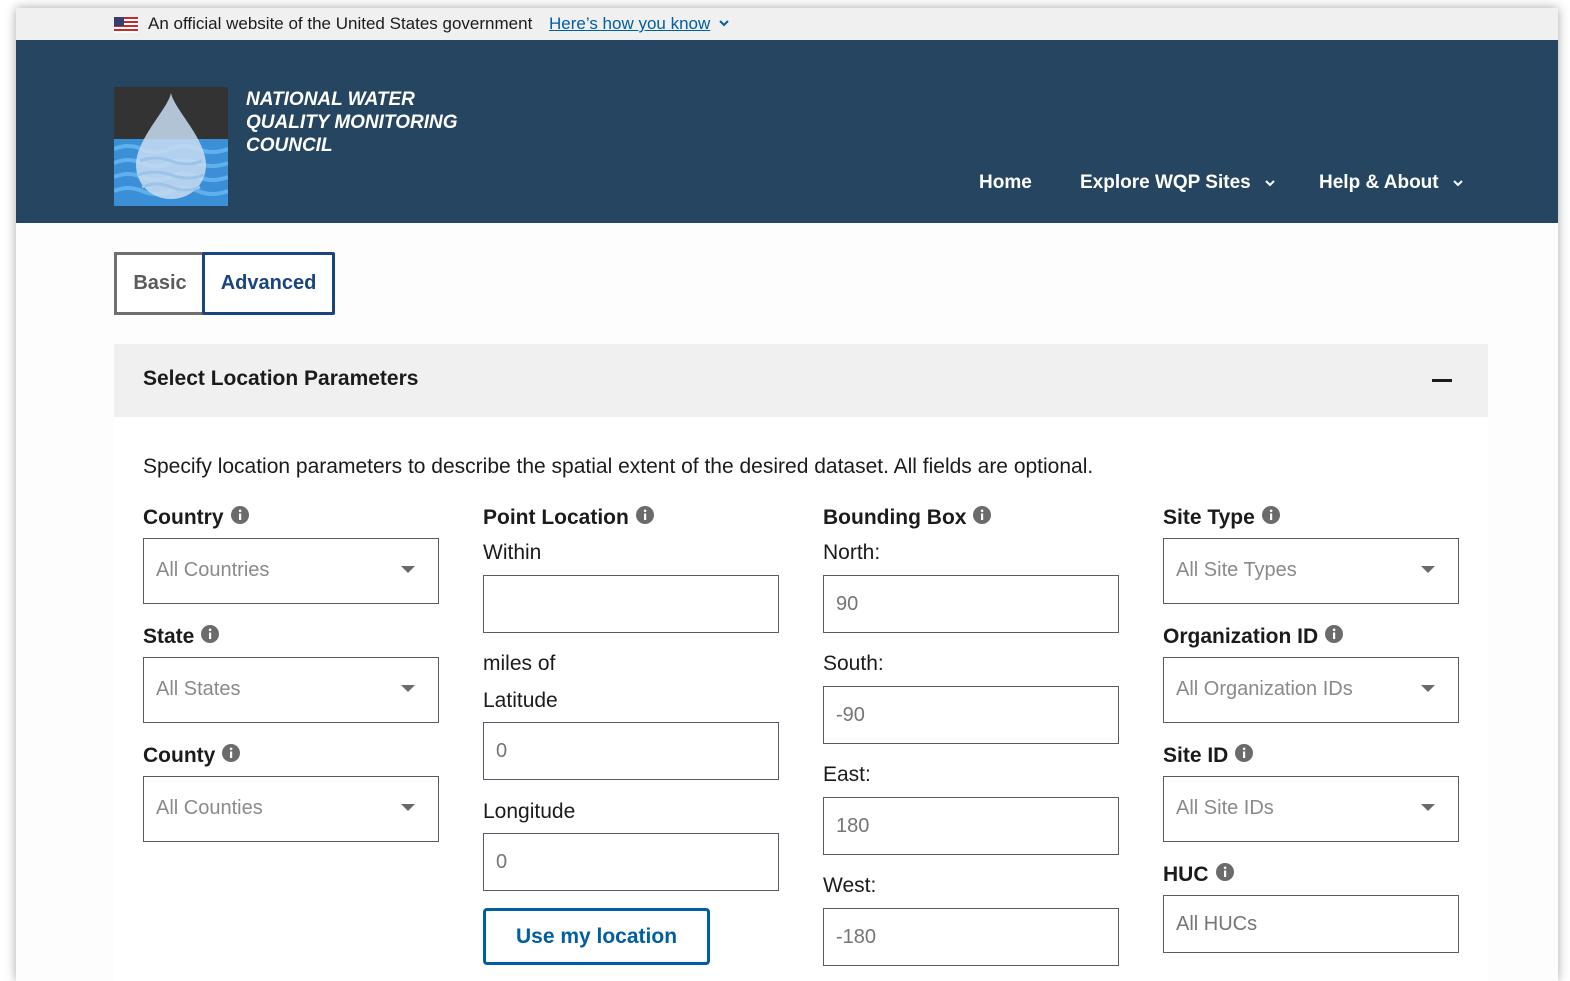 This screenshot has width=1570, height=981. I want to click on county-placeholder: All Counties, so click(209, 808).